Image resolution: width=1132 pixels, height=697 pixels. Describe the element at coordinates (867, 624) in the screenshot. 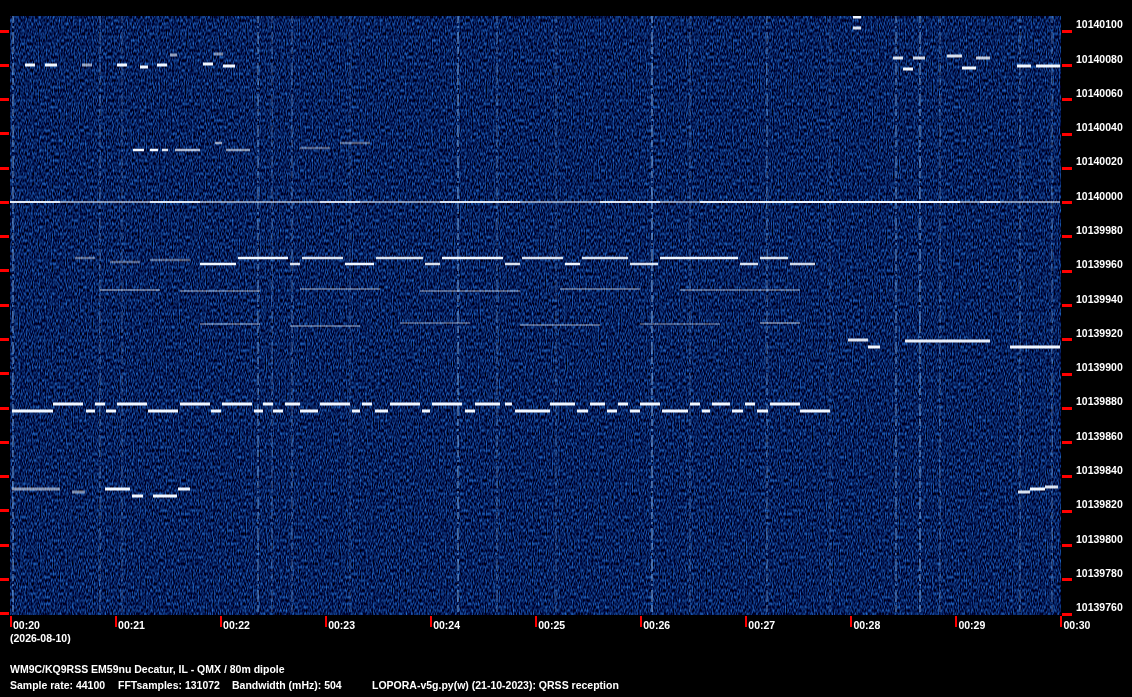

I see `time-label: 00:28` at that location.